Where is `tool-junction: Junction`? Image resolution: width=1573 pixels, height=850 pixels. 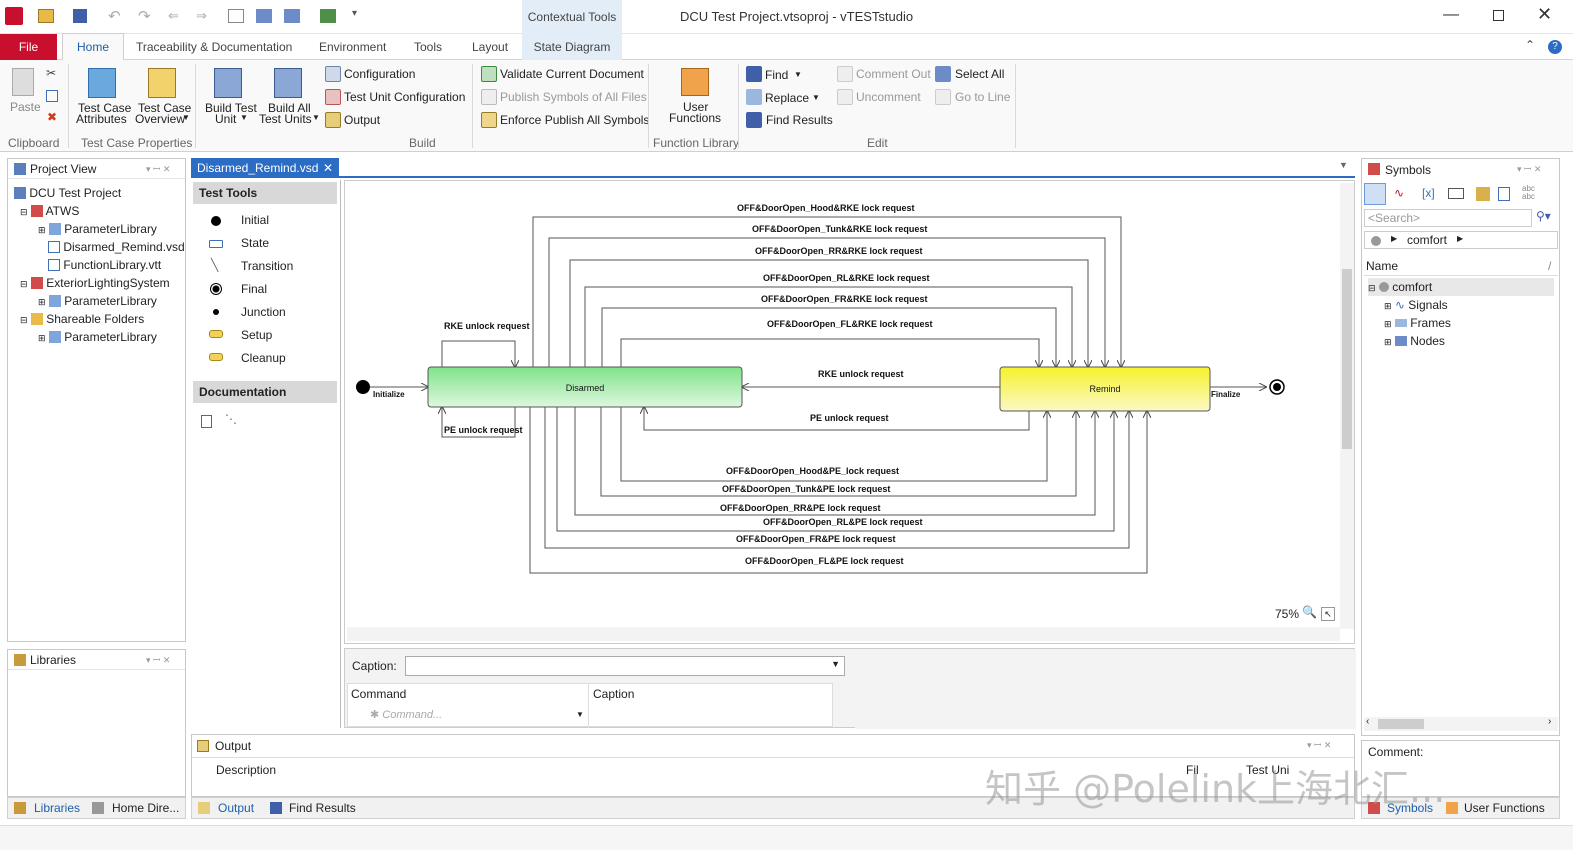
tool-junction: Junction is located at coordinates (263, 312).